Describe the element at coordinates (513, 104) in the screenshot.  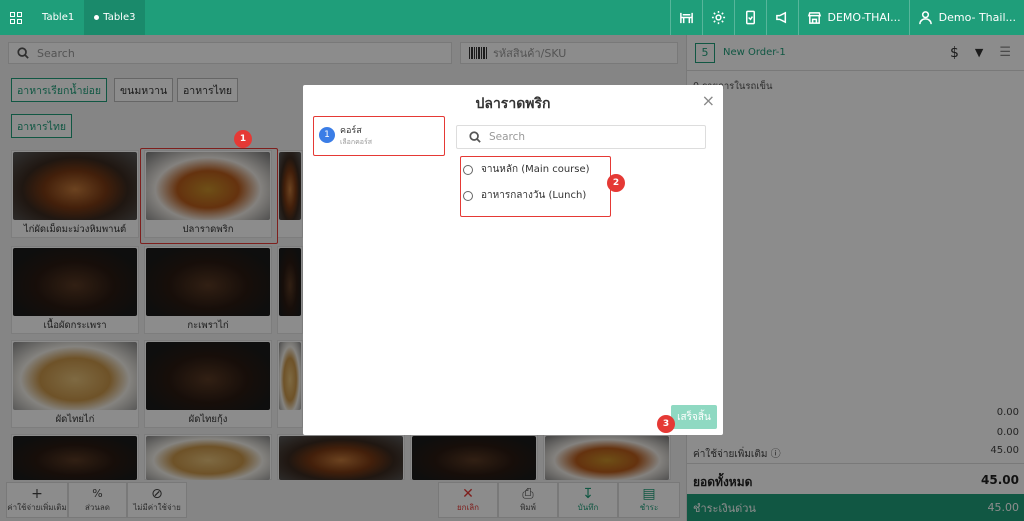
I see `modal-title: ปลาราดพริก` at that location.